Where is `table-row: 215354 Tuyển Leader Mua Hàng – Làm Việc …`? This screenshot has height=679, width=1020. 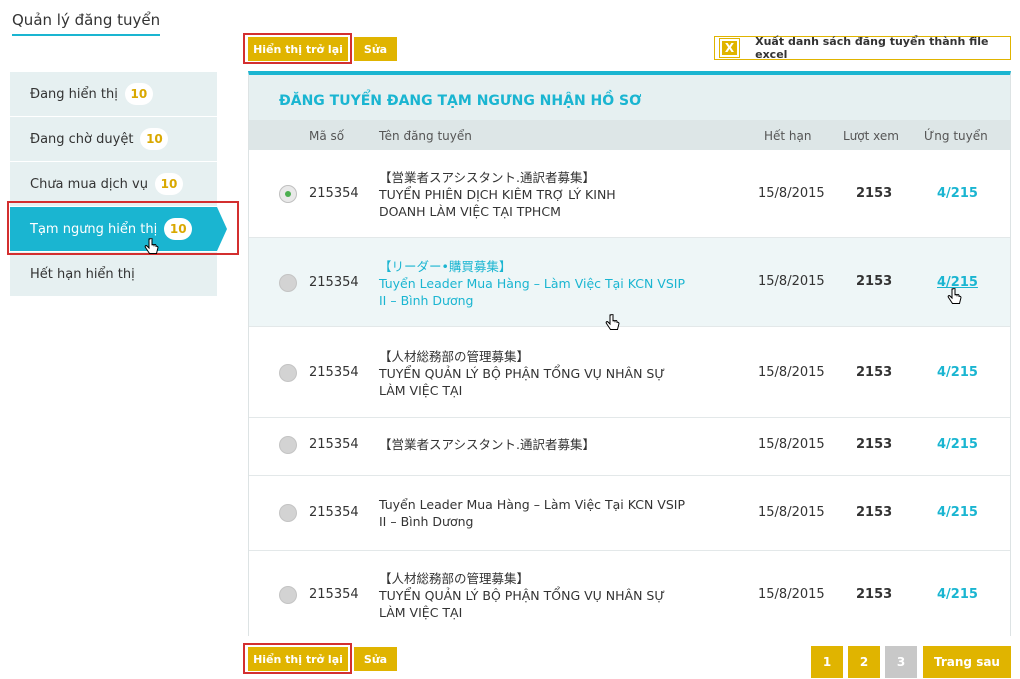 table-row: 215354 Tuyển Leader Mua Hàng – Làm Việc … is located at coordinates (629, 513).